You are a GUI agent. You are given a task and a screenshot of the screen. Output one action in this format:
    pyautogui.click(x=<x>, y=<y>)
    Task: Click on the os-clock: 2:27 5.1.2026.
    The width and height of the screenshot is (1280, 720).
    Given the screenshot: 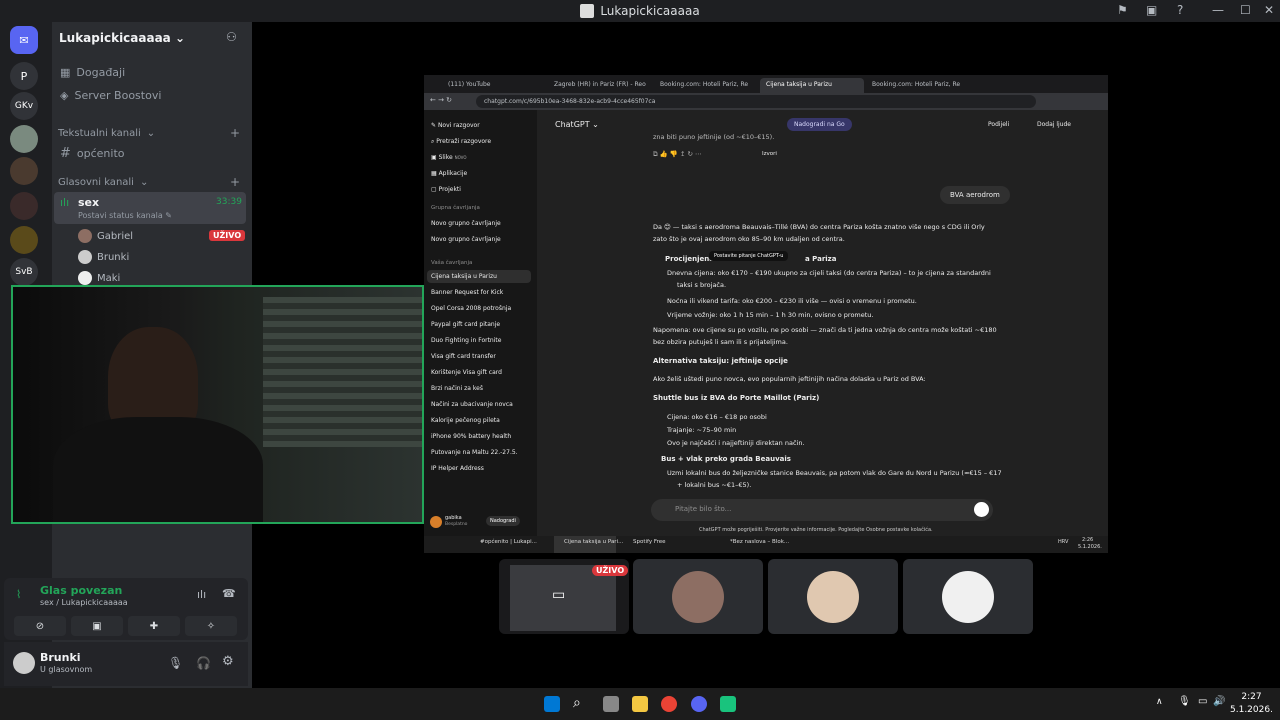 What is the action you would take?
    pyautogui.click(x=1251, y=704)
    